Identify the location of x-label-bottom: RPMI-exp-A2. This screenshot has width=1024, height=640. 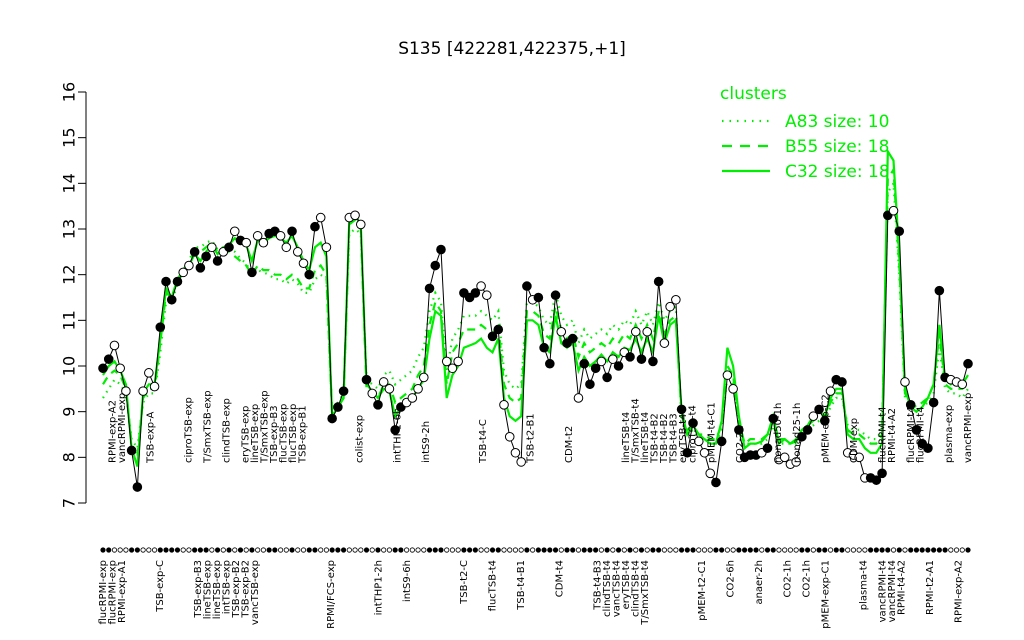
(958, 591).